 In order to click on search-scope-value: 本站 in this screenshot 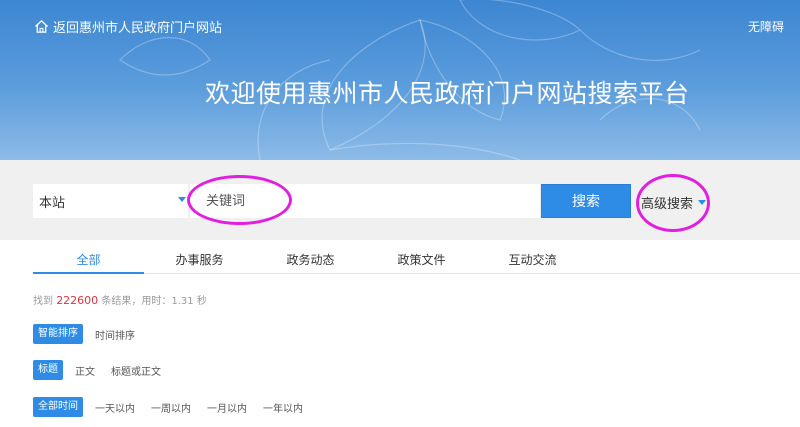, I will do `click(52, 203)`.